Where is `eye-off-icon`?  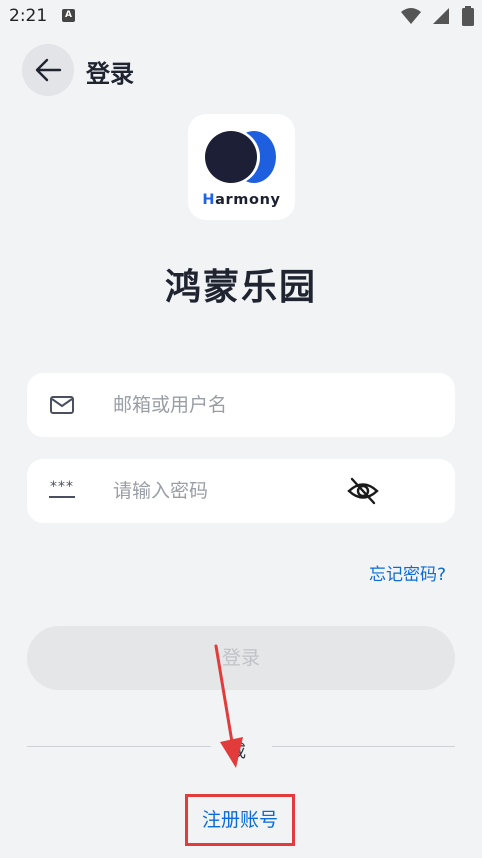
eye-off-icon is located at coordinates (363, 491).